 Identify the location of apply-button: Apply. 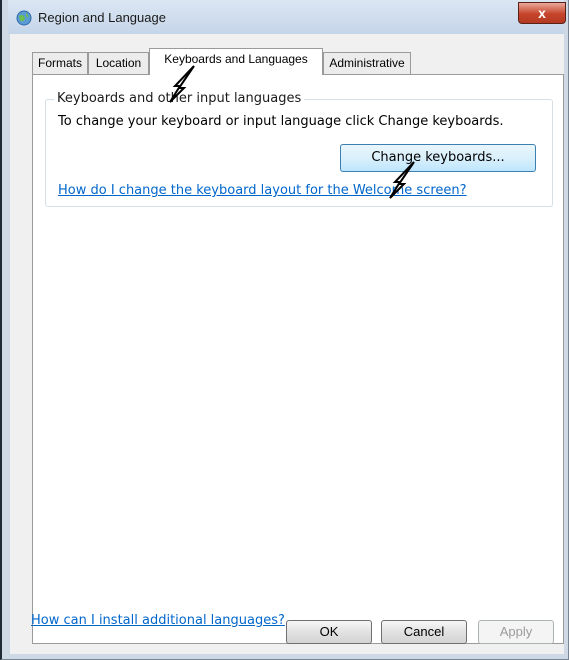
(516, 632).